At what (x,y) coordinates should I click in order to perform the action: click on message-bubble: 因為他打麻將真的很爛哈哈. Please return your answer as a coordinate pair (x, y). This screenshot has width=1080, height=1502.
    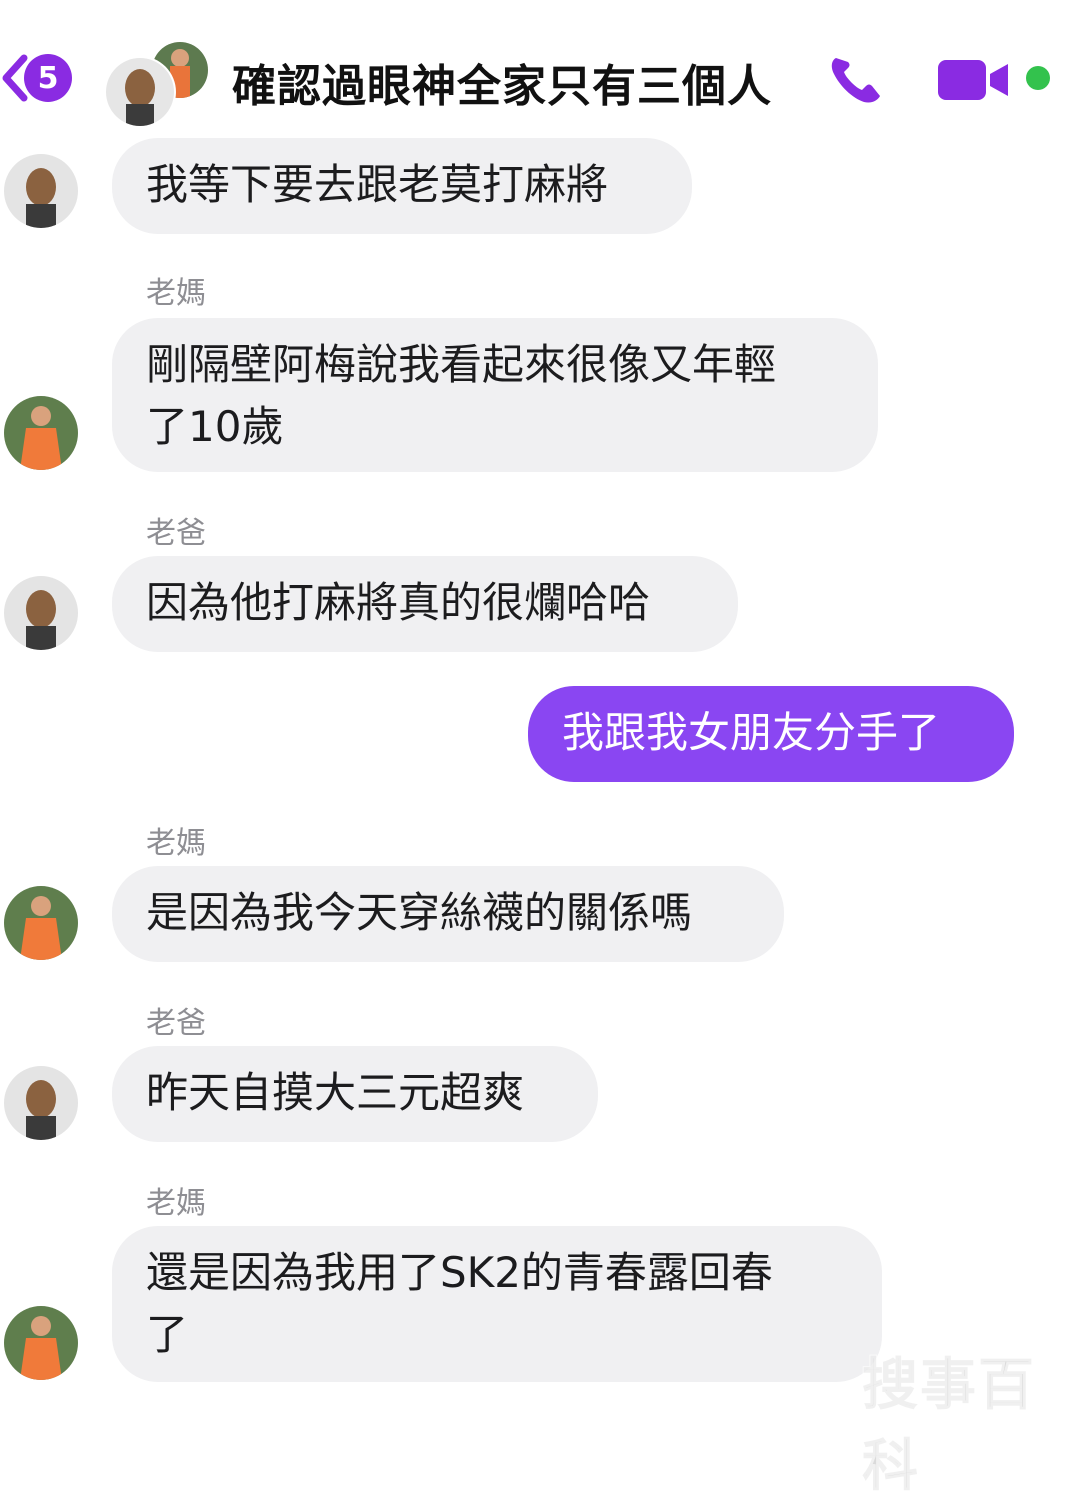
    Looking at the image, I should click on (425, 604).